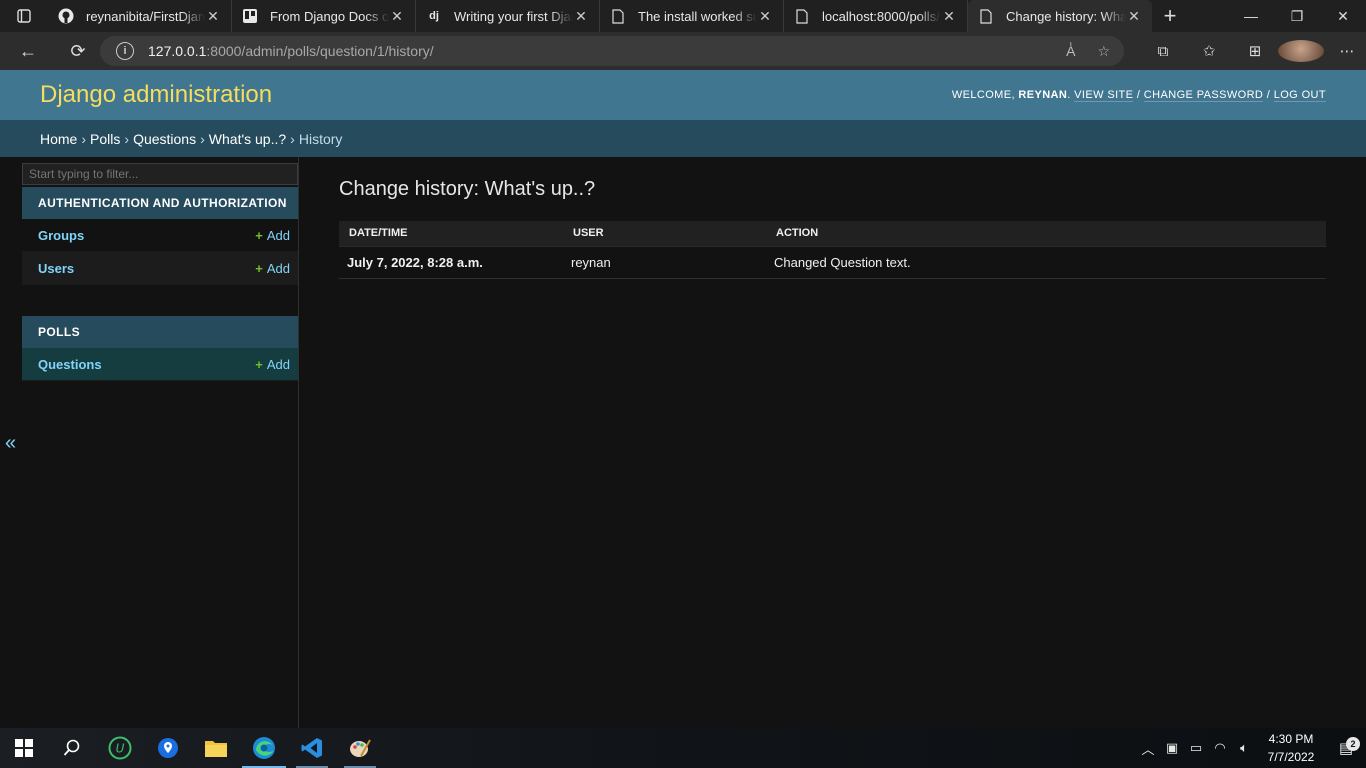 The width and height of the screenshot is (1366, 768). Describe the element at coordinates (451, 234) in the screenshot. I see `column-header-datetime: DATE/TIME` at that location.